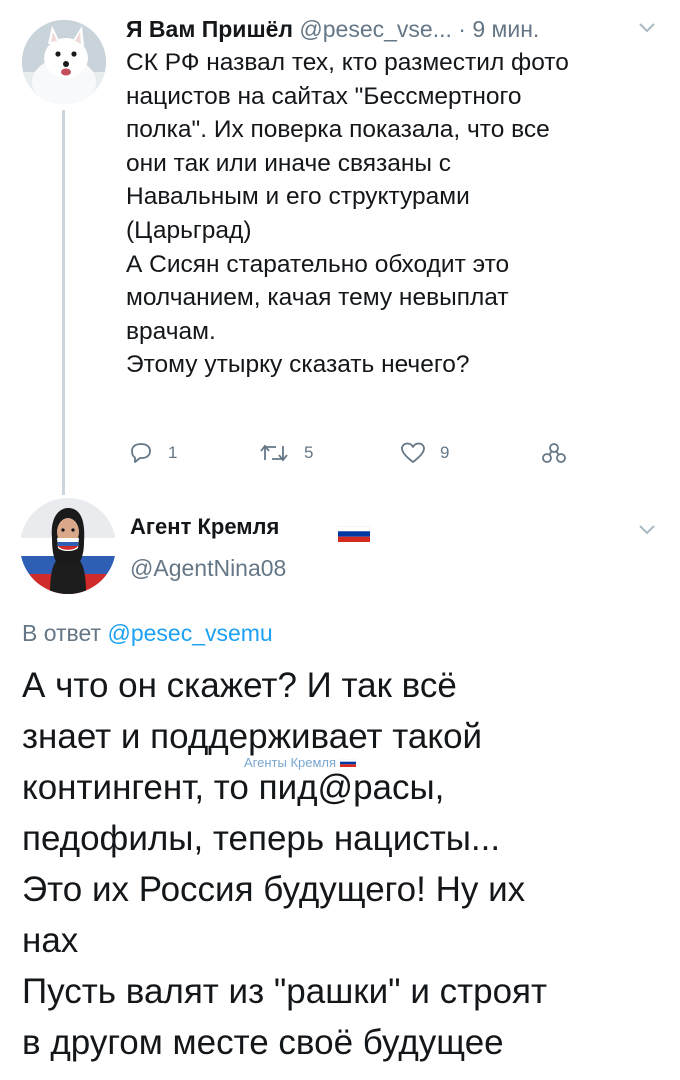 This screenshot has height=1080, width=680. Describe the element at coordinates (274, 889) in the screenshot. I see `tweet-text-line: Это их Россия будущего! Ну их` at that location.